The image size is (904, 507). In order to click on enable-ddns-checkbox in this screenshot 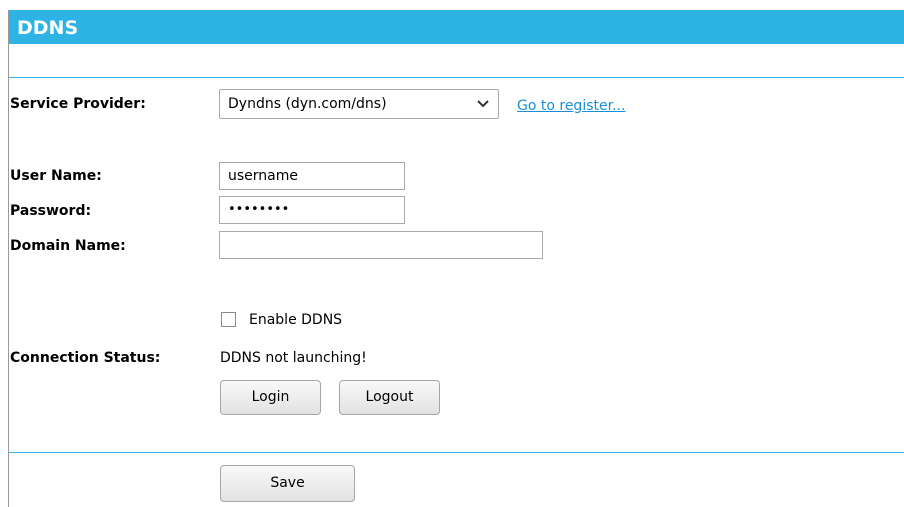, I will do `click(228, 319)`.